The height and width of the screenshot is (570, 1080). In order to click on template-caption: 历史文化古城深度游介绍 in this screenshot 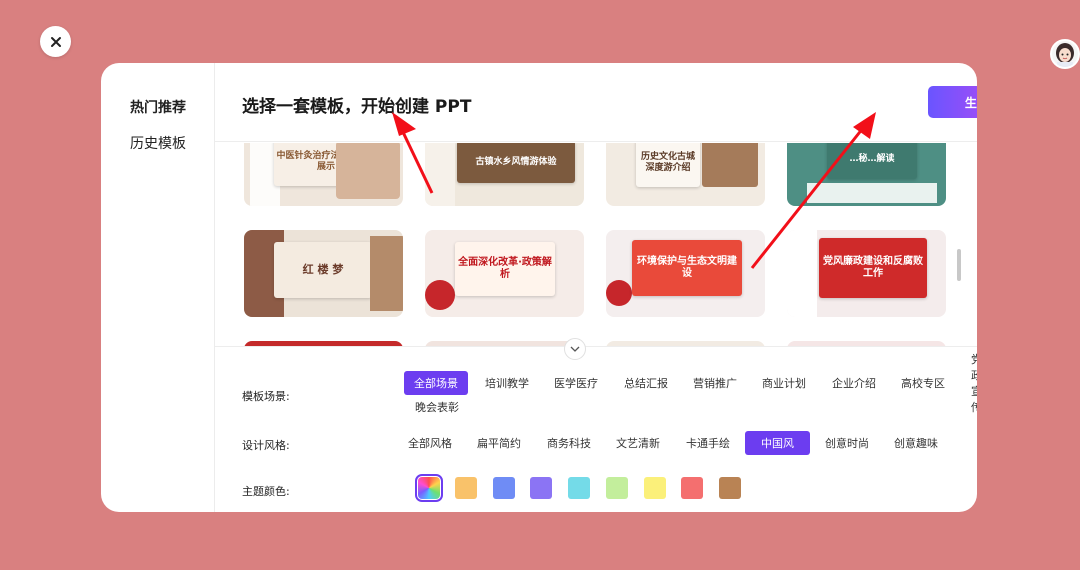, I will do `click(668, 165)`.